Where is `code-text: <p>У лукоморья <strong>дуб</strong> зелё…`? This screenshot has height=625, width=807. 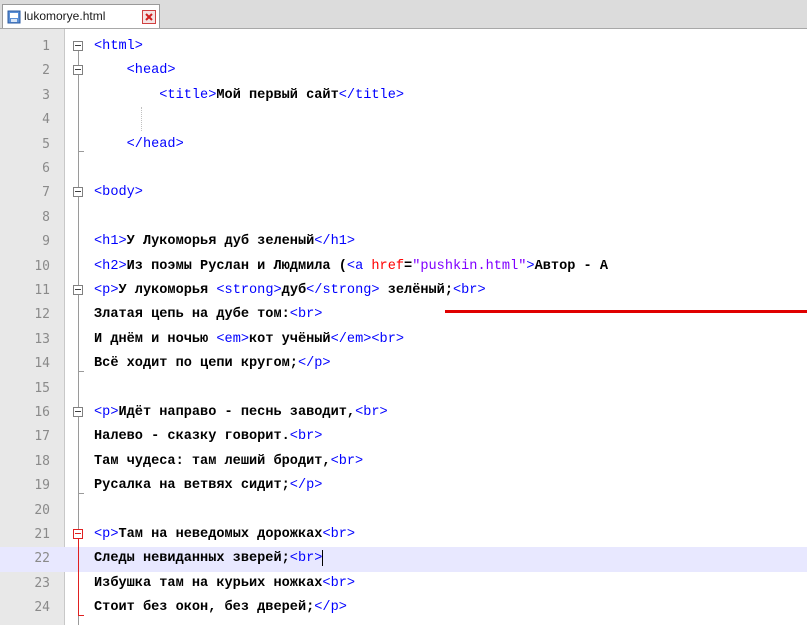
code-text: <p>У лукоморья <strong>дуб</strong> зелё… is located at coordinates (290, 291).